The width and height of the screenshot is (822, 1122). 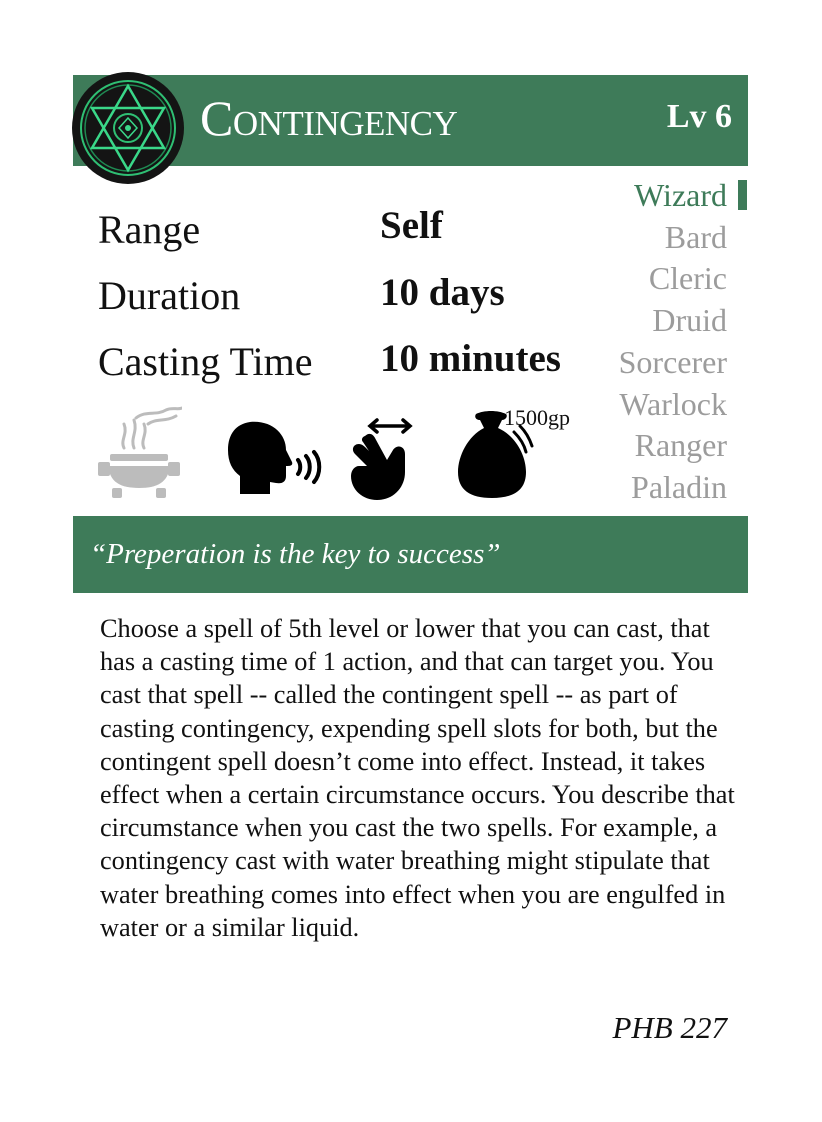 What do you see at coordinates (411, 225) in the screenshot?
I see `range-value: Self` at bounding box center [411, 225].